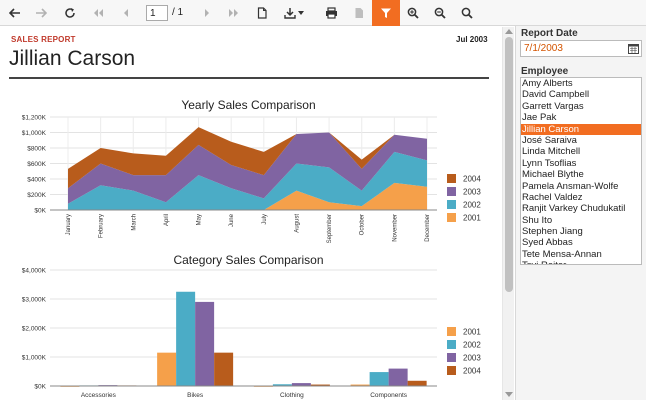 The image size is (646, 400). Describe the element at coordinates (581, 163) in the screenshot. I see `employee-item: Lynn Tsoflias` at that location.